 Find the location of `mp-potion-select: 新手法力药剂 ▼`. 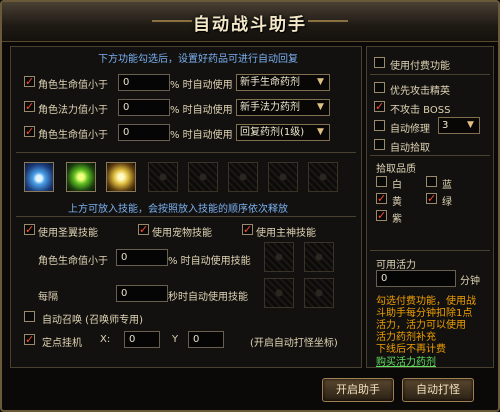

mp-potion-select: 新手法力药剂 ▼ is located at coordinates (283, 107).